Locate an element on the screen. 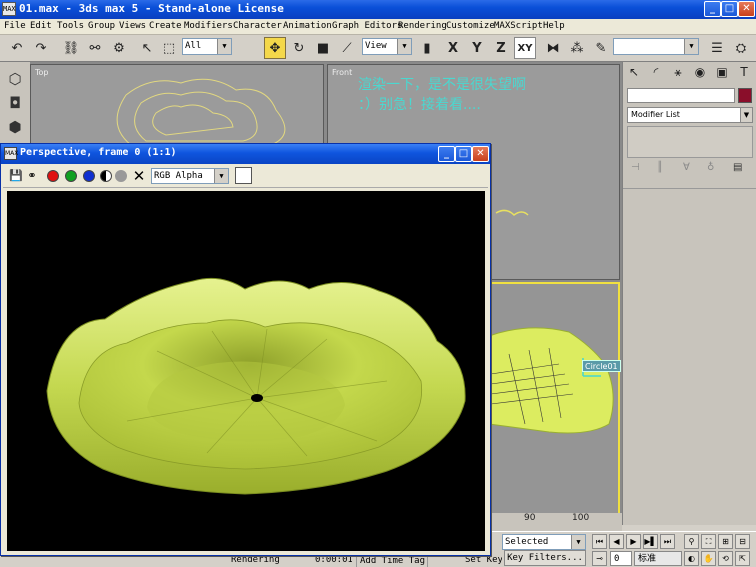 The image size is (756, 567). mirror-icon: ⧓ is located at coordinates (553, 48).